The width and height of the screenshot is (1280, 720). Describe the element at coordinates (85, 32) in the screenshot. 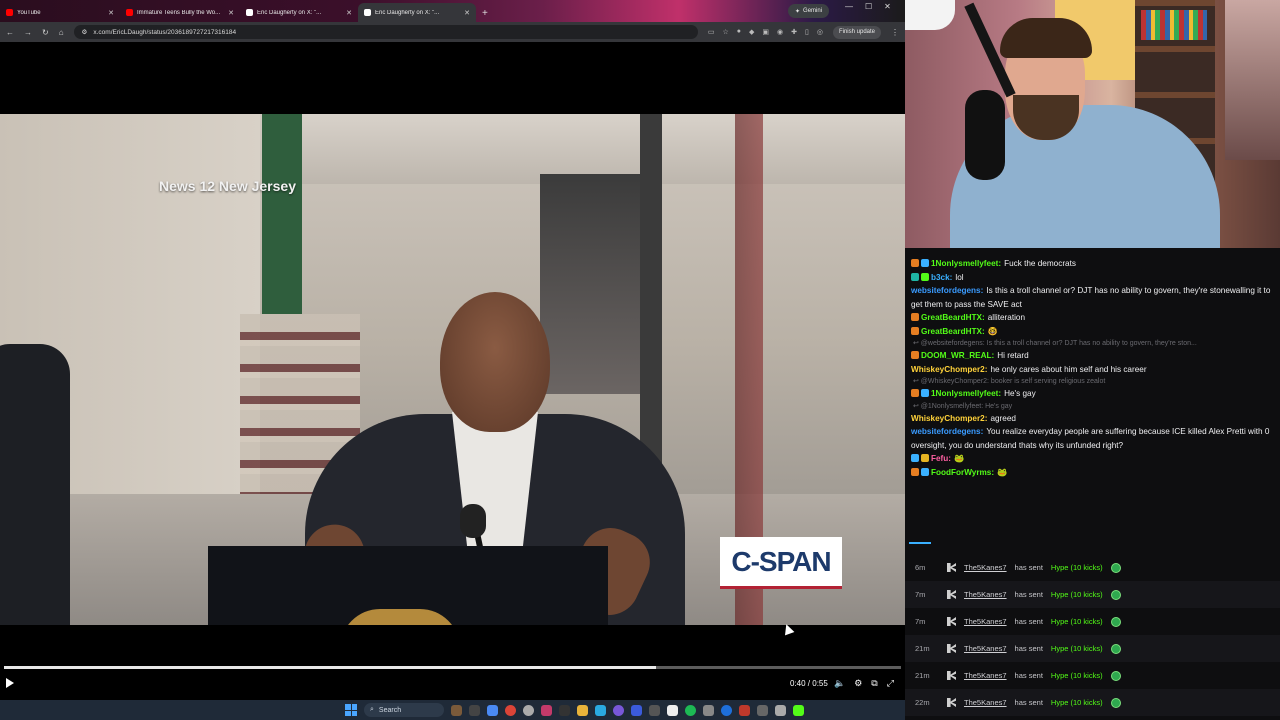

I see `site-info-icon: ⚙` at that location.